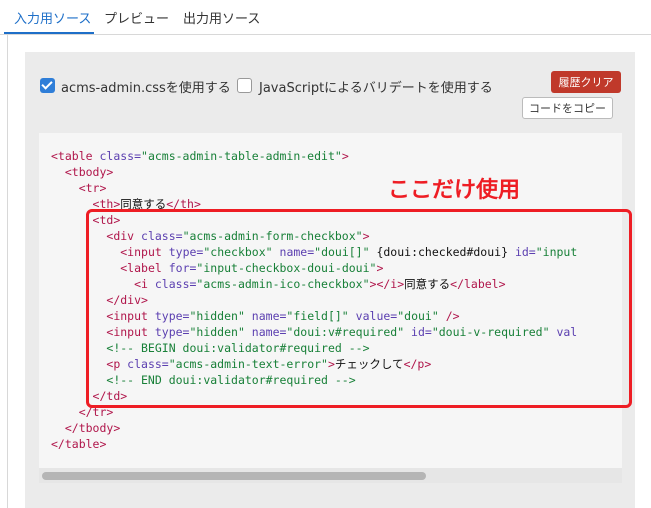 This screenshot has width=651, height=508. I want to click on code-token: </table>, so click(79, 444).